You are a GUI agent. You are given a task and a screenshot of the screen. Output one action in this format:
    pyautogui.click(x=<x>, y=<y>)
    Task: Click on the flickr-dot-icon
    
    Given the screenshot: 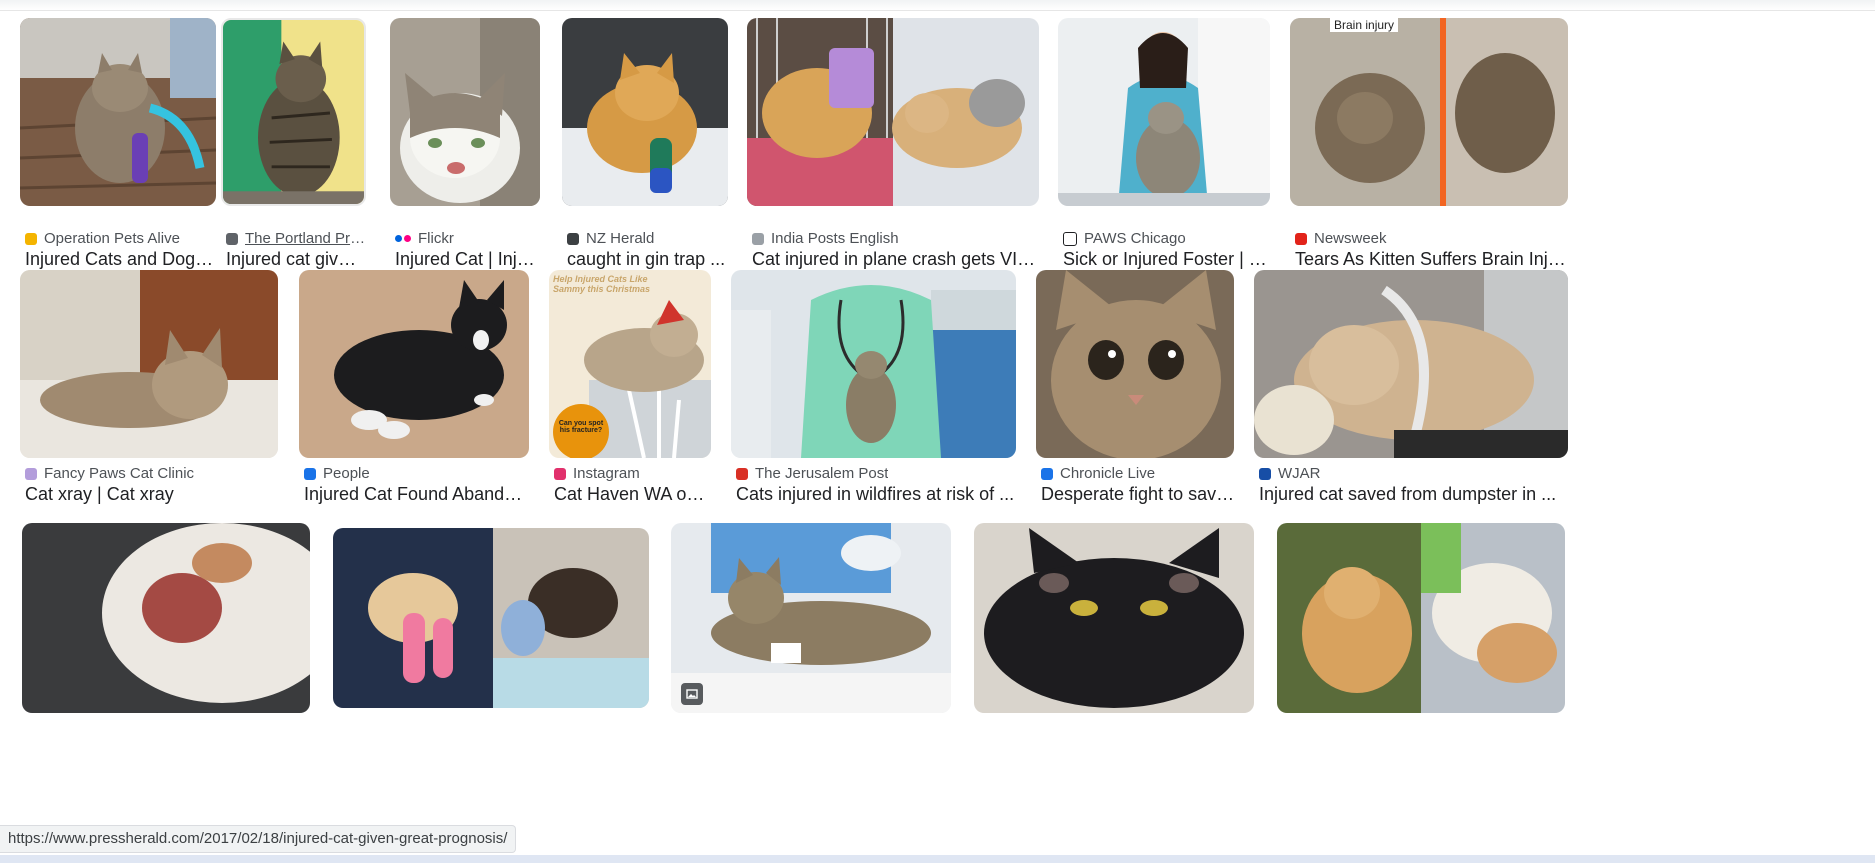 What is the action you would take?
    pyautogui.click(x=407, y=238)
    